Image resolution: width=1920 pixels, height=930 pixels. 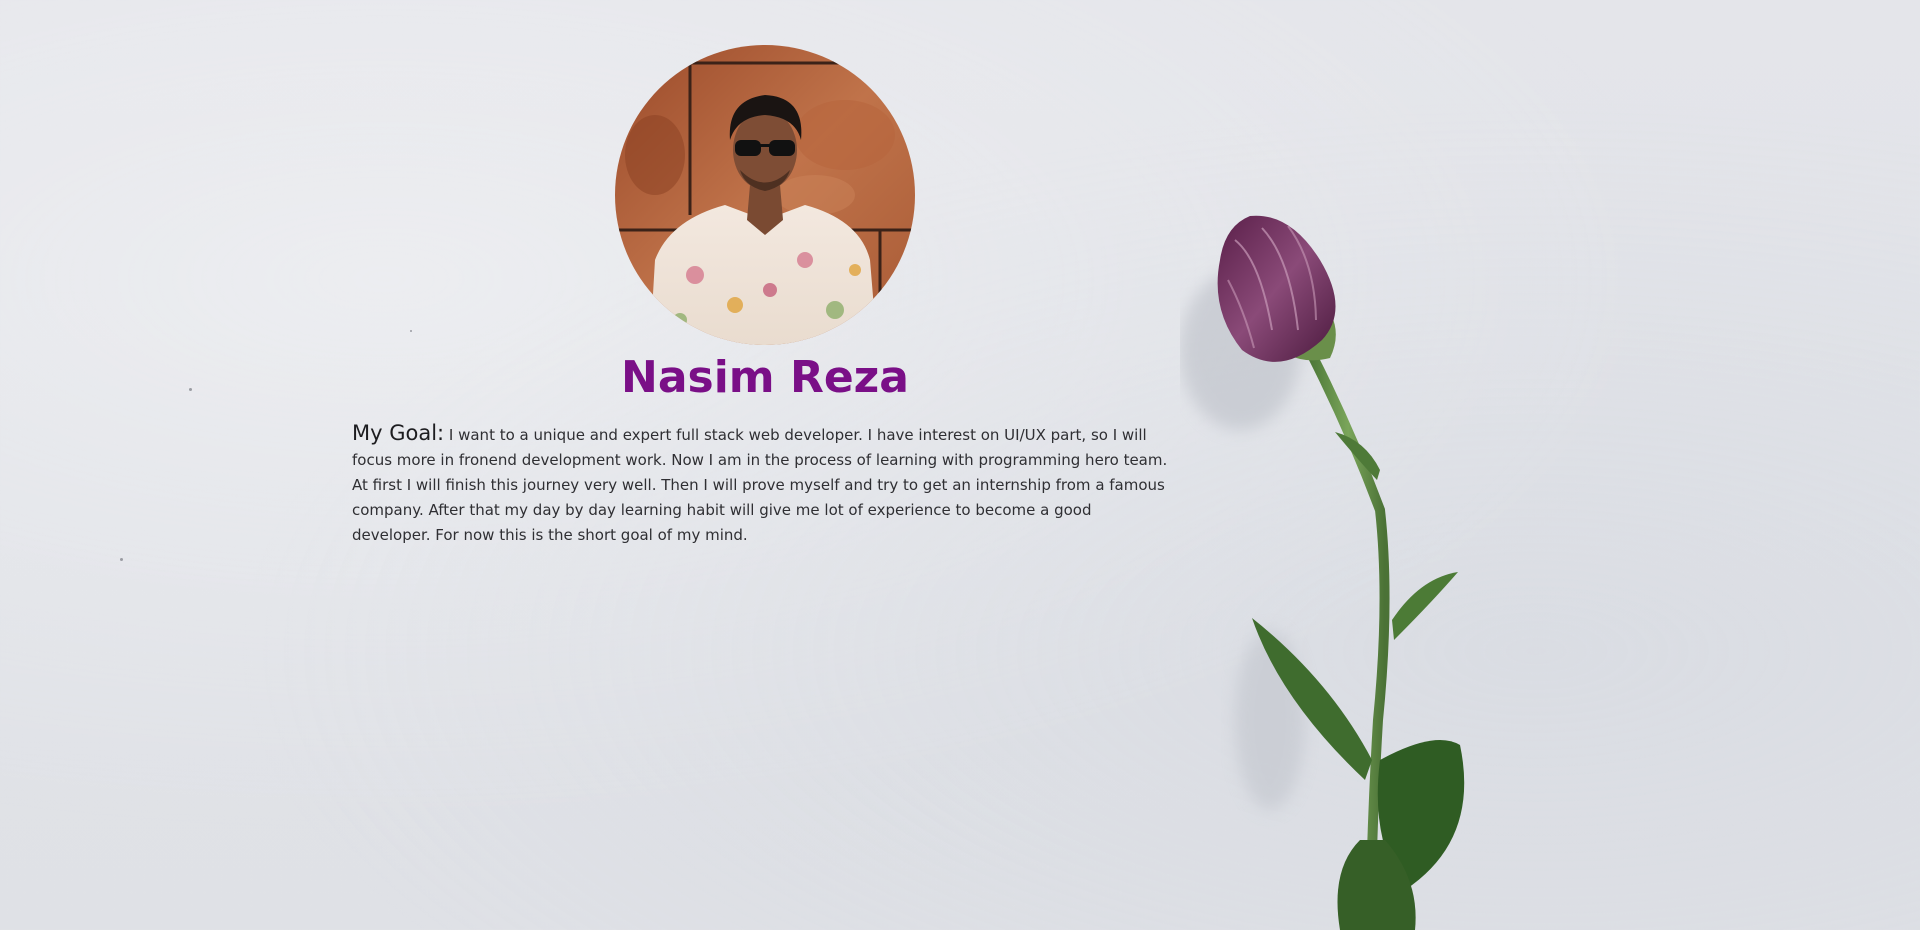 I want to click on avatar, so click(x=765, y=195).